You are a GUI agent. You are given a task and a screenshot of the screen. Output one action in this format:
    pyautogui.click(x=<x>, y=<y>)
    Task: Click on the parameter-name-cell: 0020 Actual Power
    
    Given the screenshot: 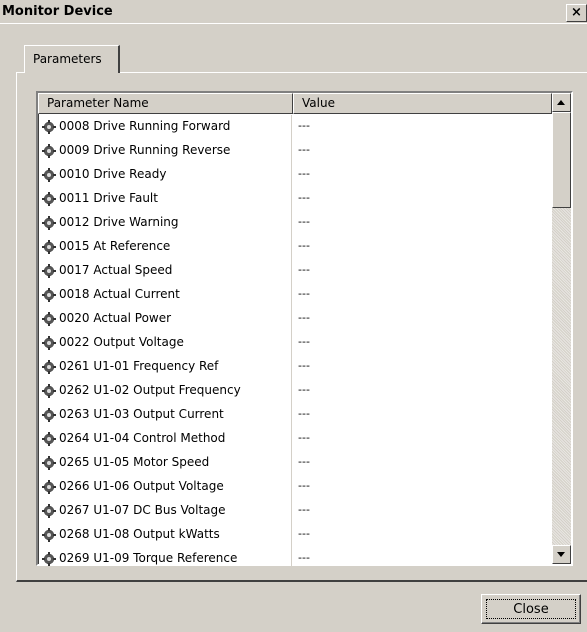 What is the action you would take?
    pyautogui.click(x=165, y=319)
    